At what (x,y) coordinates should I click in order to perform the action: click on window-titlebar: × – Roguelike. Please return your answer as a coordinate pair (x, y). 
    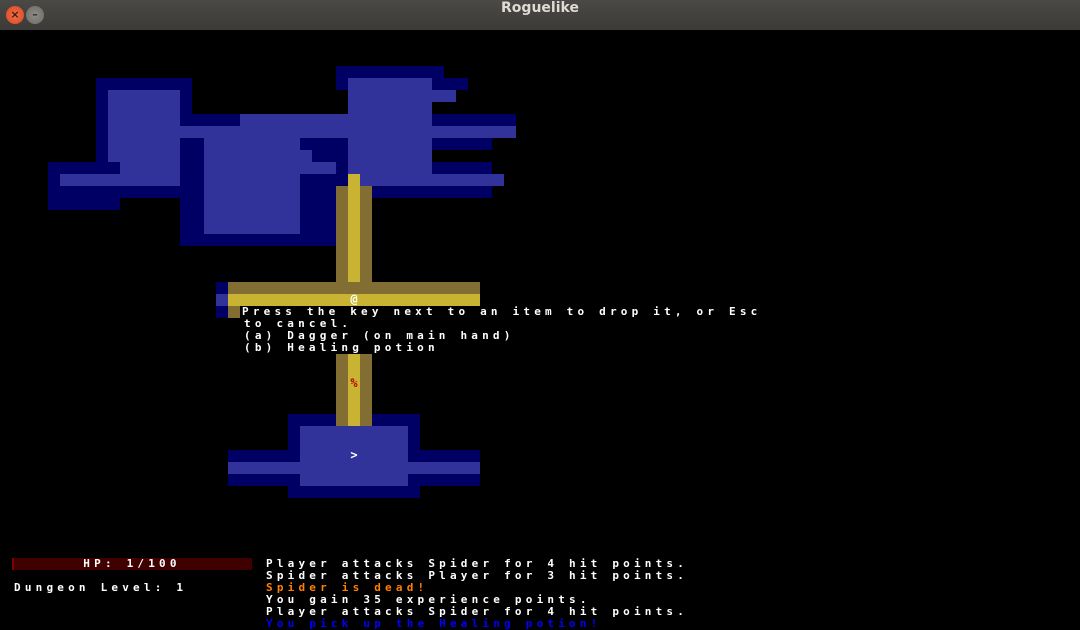
    Looking at the image, I should click on (540, 15).